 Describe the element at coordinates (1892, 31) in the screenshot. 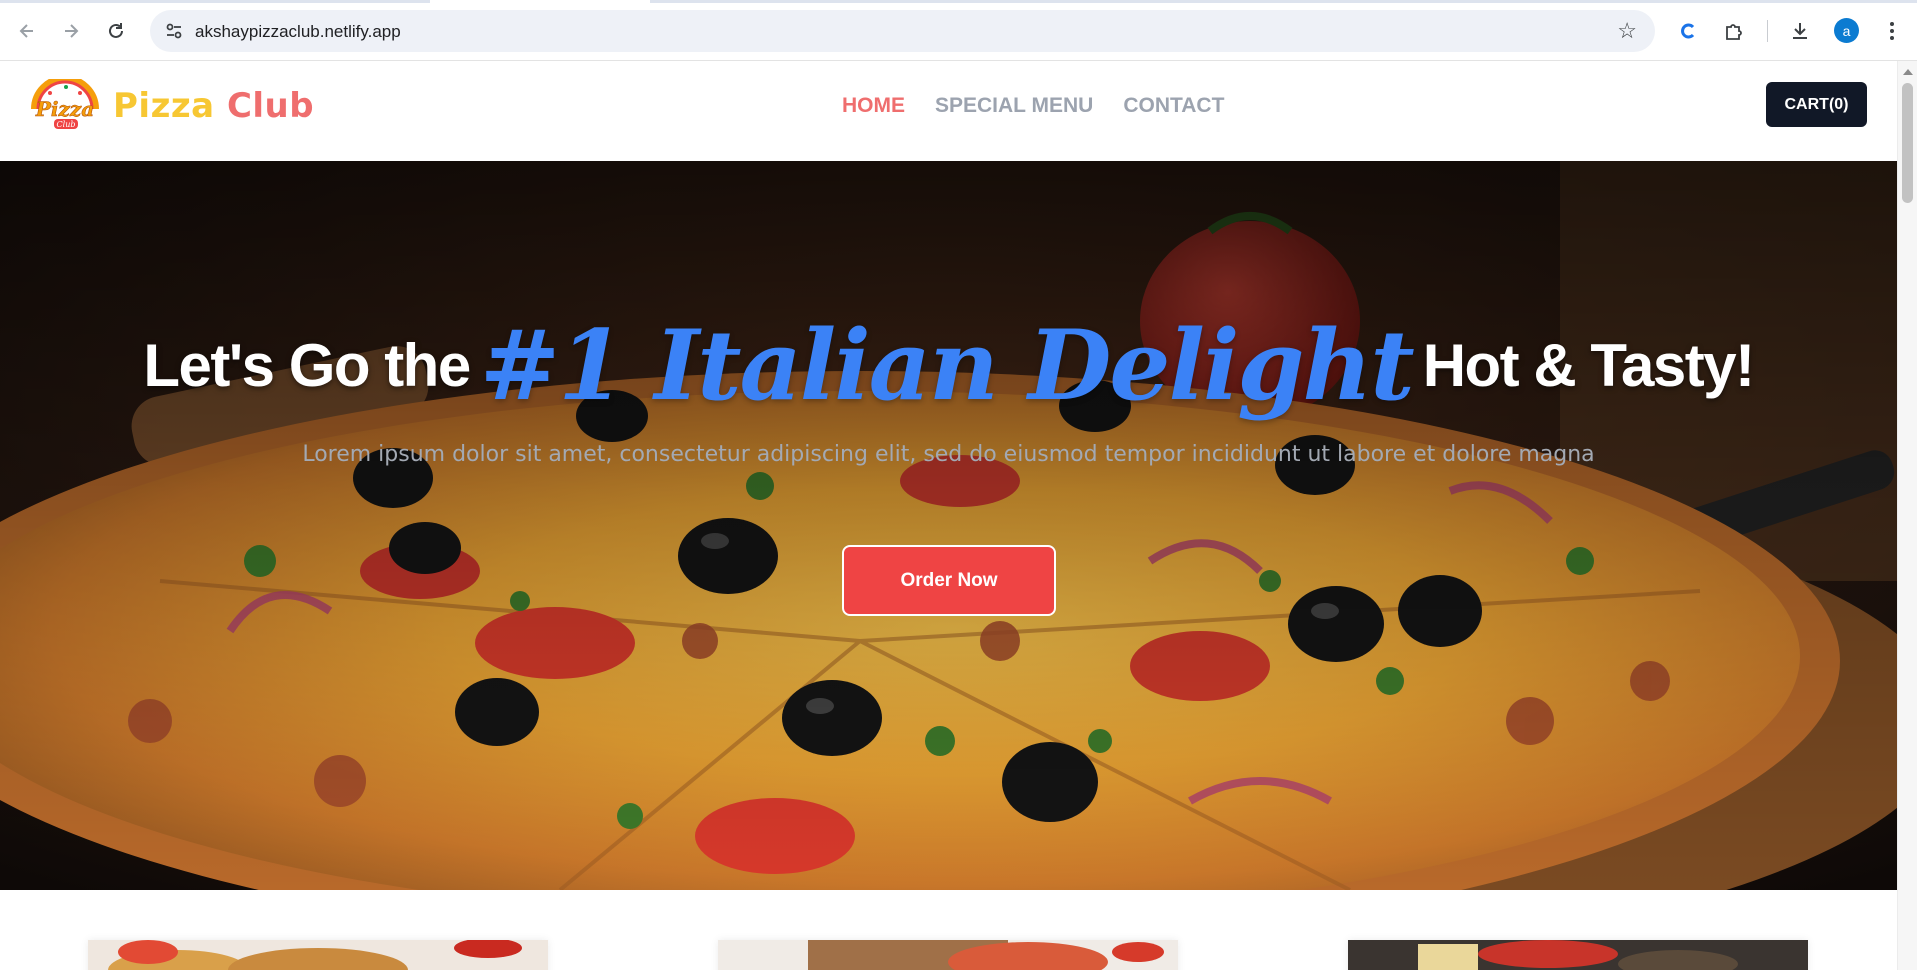

I see `menu-dots-icon` at that location.